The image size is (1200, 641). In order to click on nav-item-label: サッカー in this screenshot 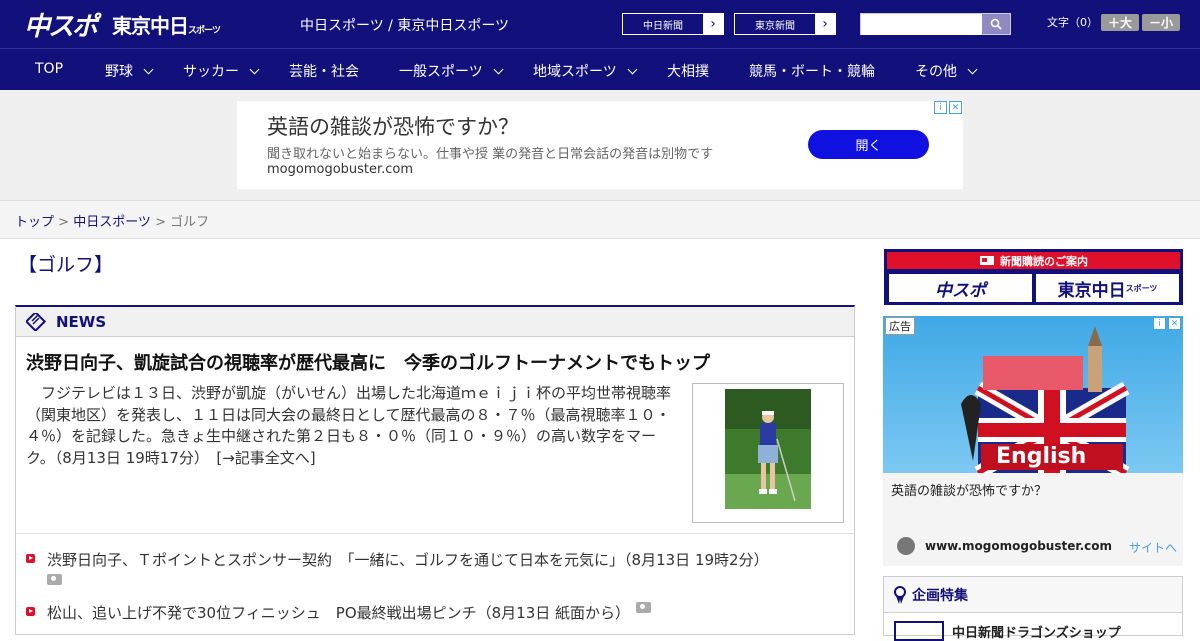, I will do `click(211, 72)`.